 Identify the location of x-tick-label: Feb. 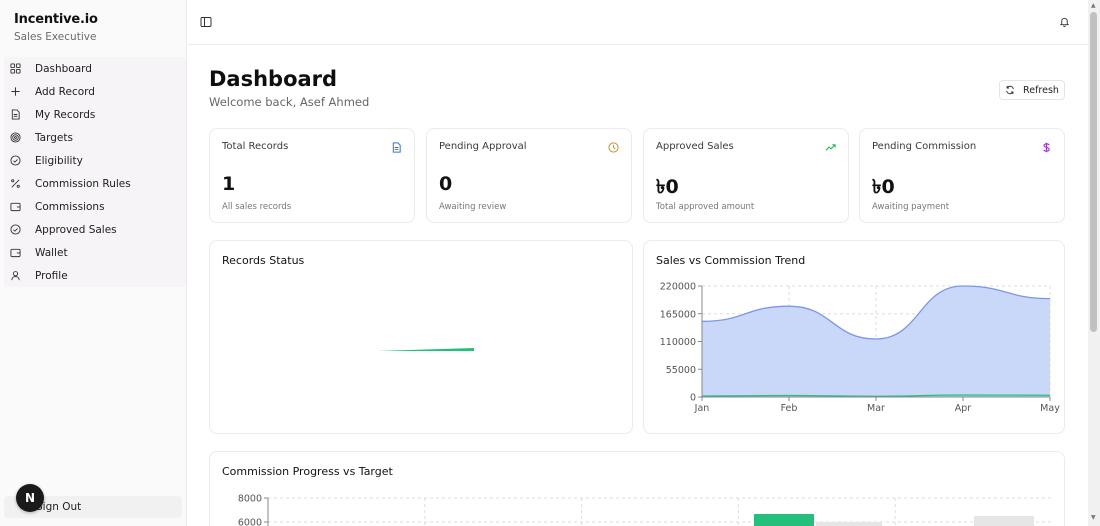
(789, 408).